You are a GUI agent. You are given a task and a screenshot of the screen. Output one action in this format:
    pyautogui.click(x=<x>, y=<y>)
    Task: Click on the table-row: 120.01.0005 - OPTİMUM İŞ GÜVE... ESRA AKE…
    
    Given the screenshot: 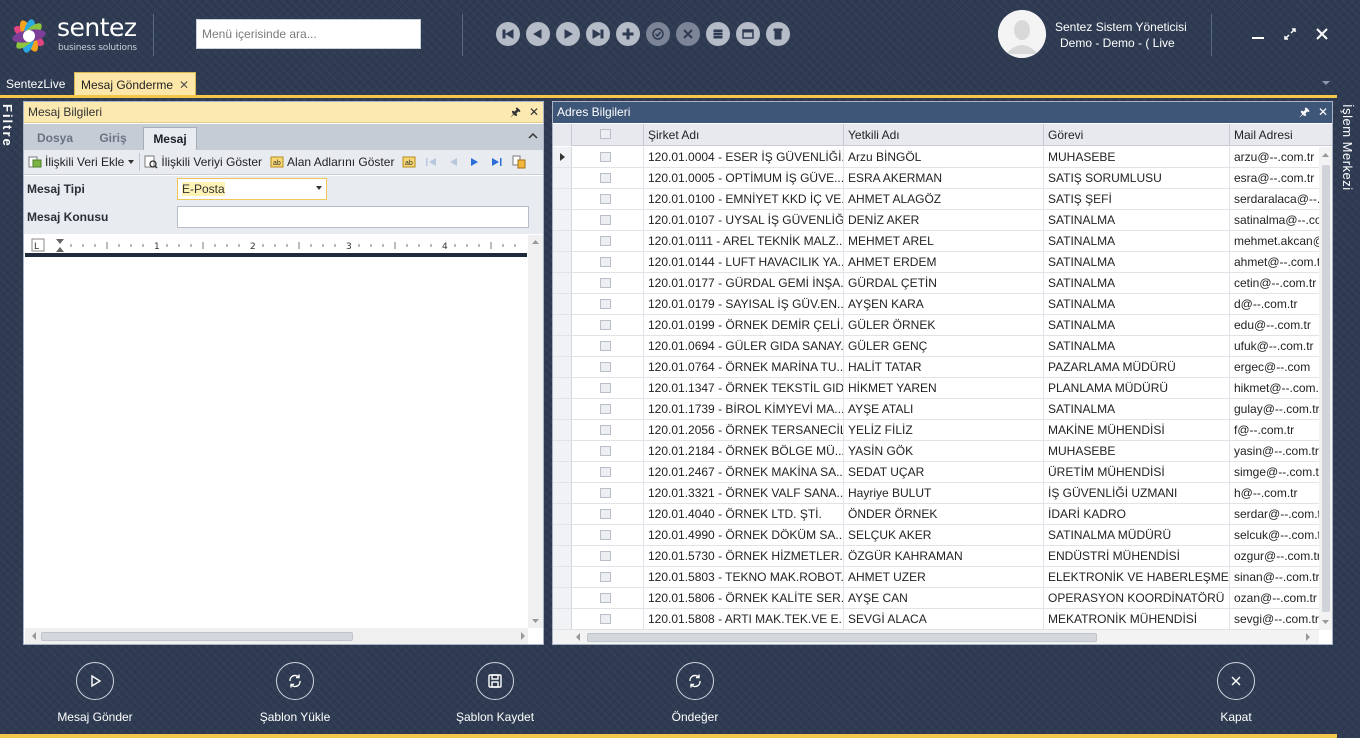 What is the action you would take?
    pyautogui.click(x=937, y=178)
    